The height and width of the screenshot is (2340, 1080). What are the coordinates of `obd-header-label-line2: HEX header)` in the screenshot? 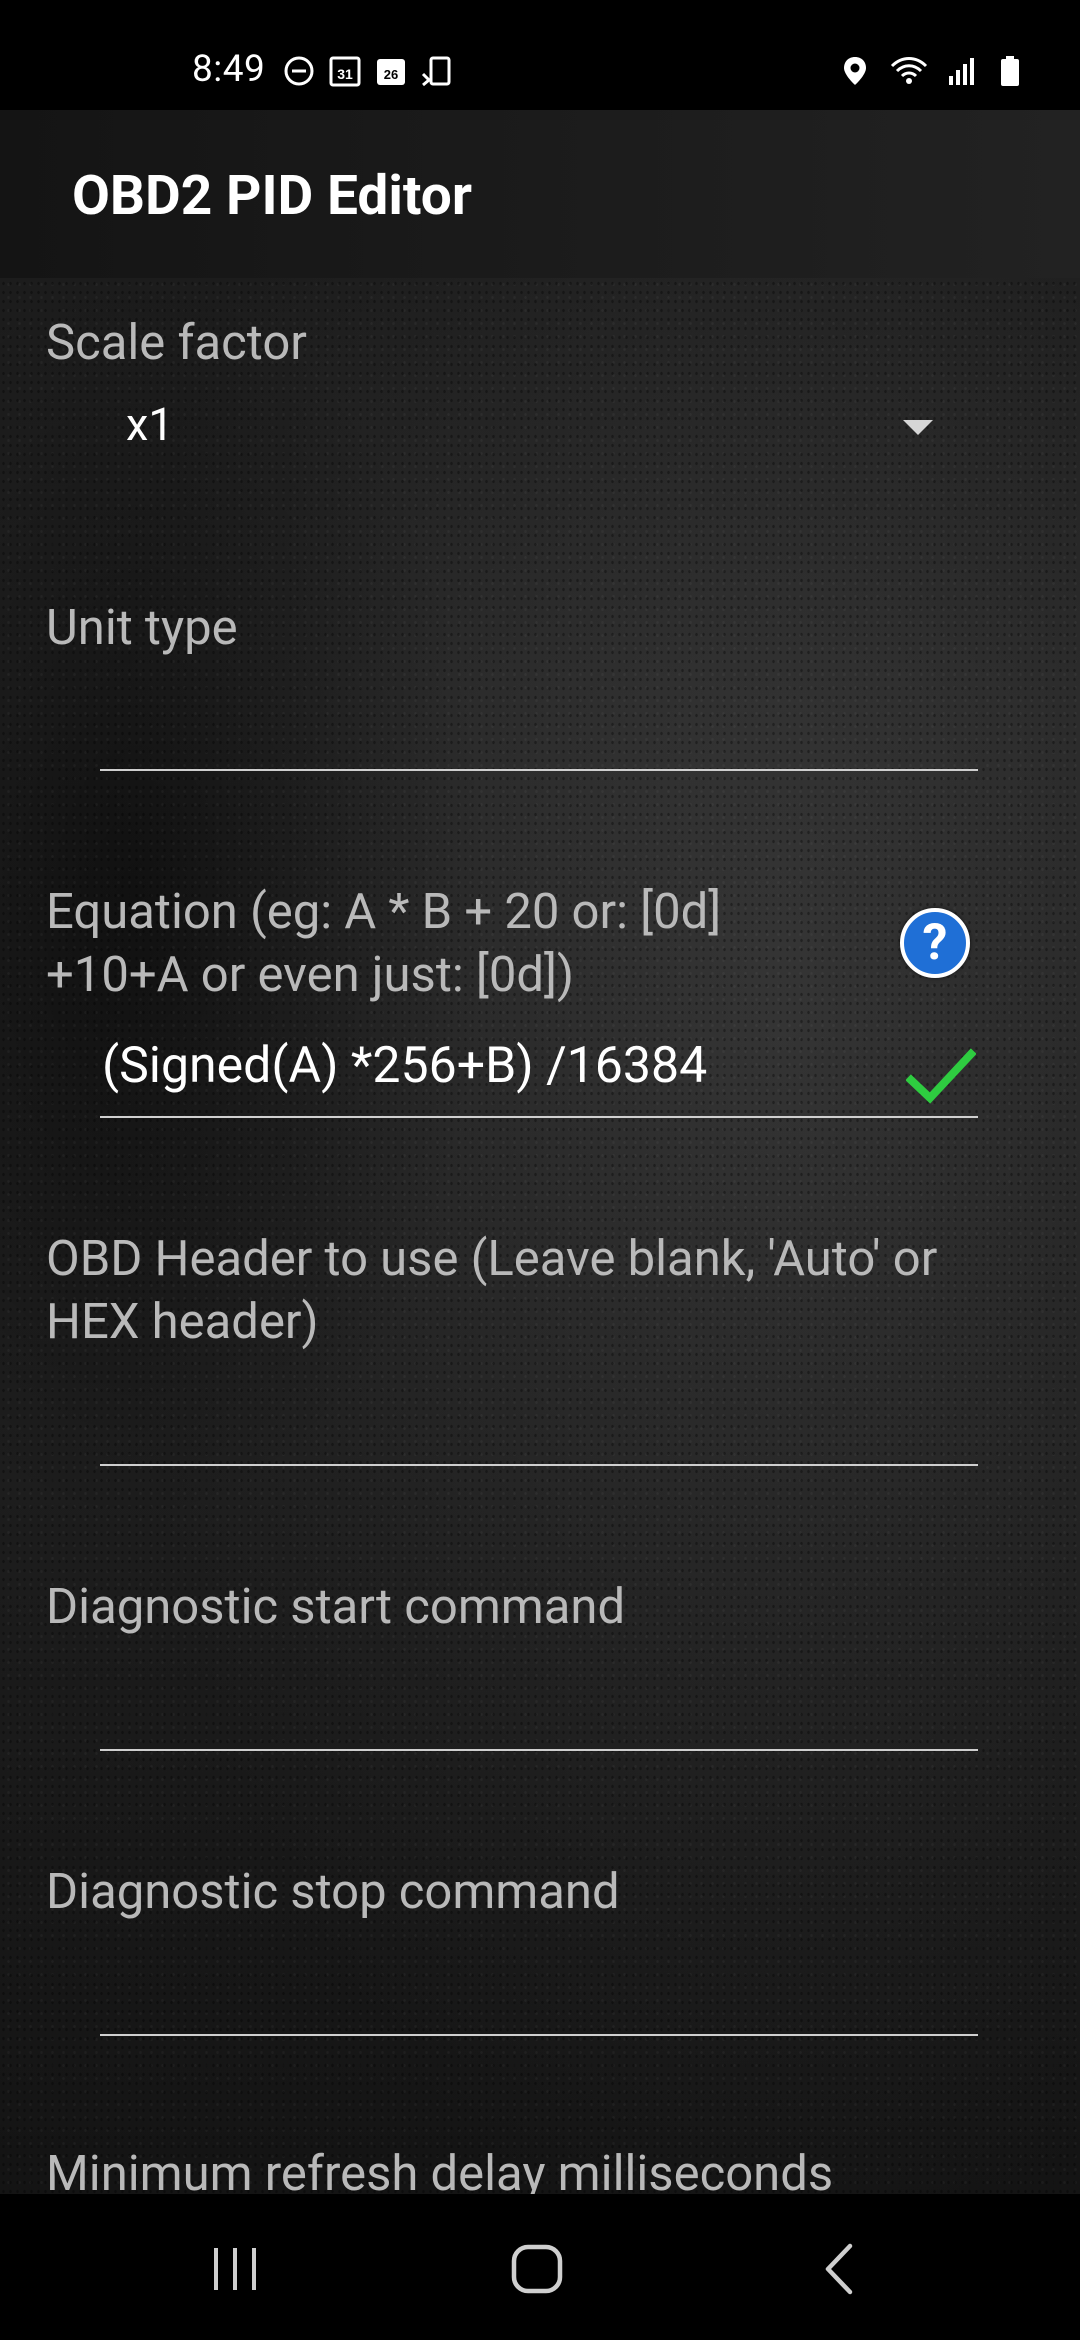 It's located at (182, 1321).